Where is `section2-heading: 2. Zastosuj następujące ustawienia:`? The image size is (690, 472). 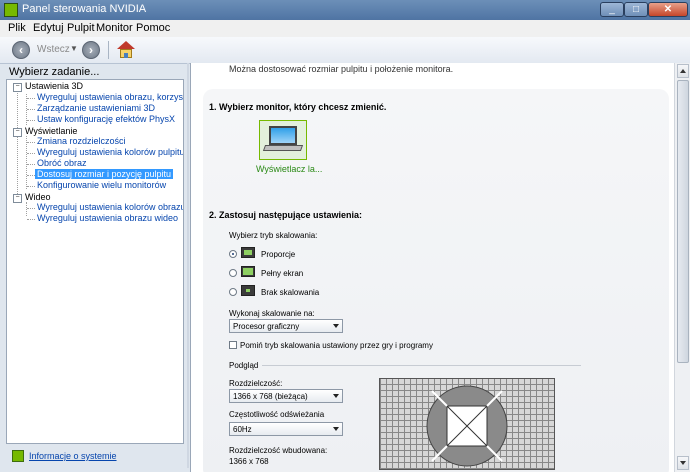 section2-heading: 2. Zastosuj następujące ustawienia: is located at coordinates (286, 215).